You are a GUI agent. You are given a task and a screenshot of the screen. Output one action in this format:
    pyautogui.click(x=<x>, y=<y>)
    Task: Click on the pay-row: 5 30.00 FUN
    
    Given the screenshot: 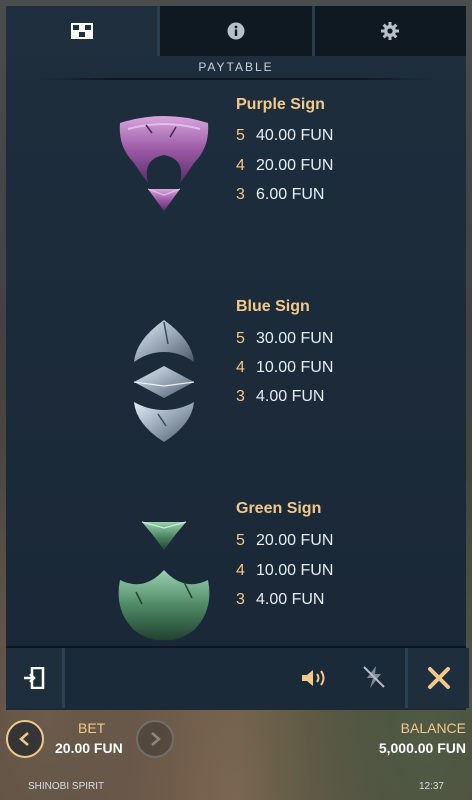 What is the action you would take?
    pyautogui.click(x=284, y=339)
    